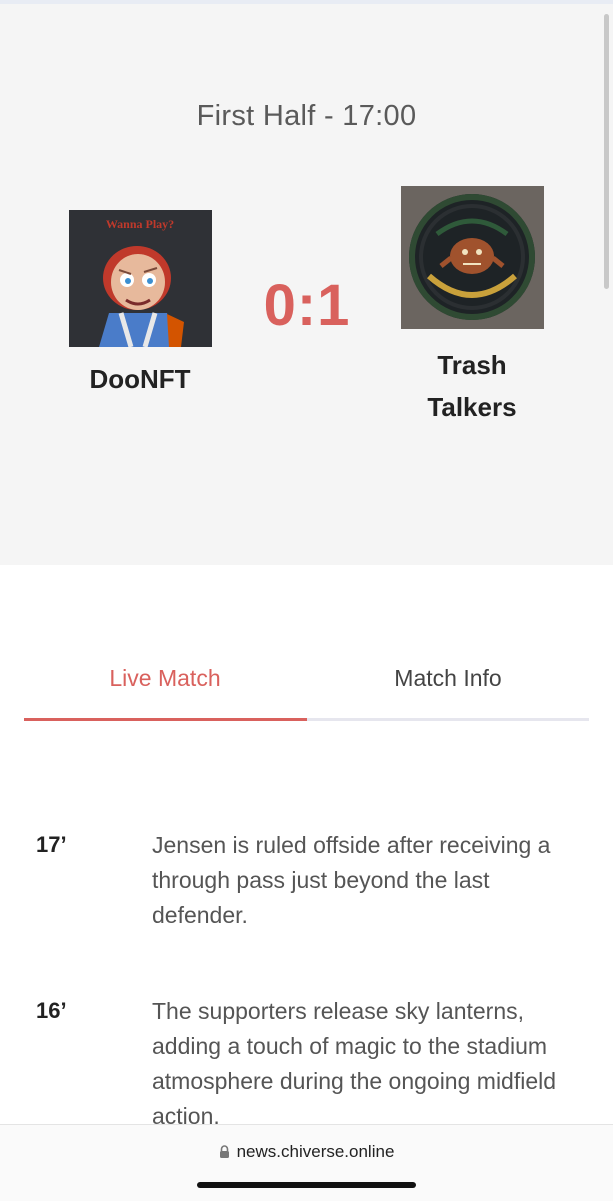 The width and height of the screenshot is (613, 1201). Describe the element at coordinates (165, 689) in the screenshot. I see `tab-live-match: Live Match` at that location.